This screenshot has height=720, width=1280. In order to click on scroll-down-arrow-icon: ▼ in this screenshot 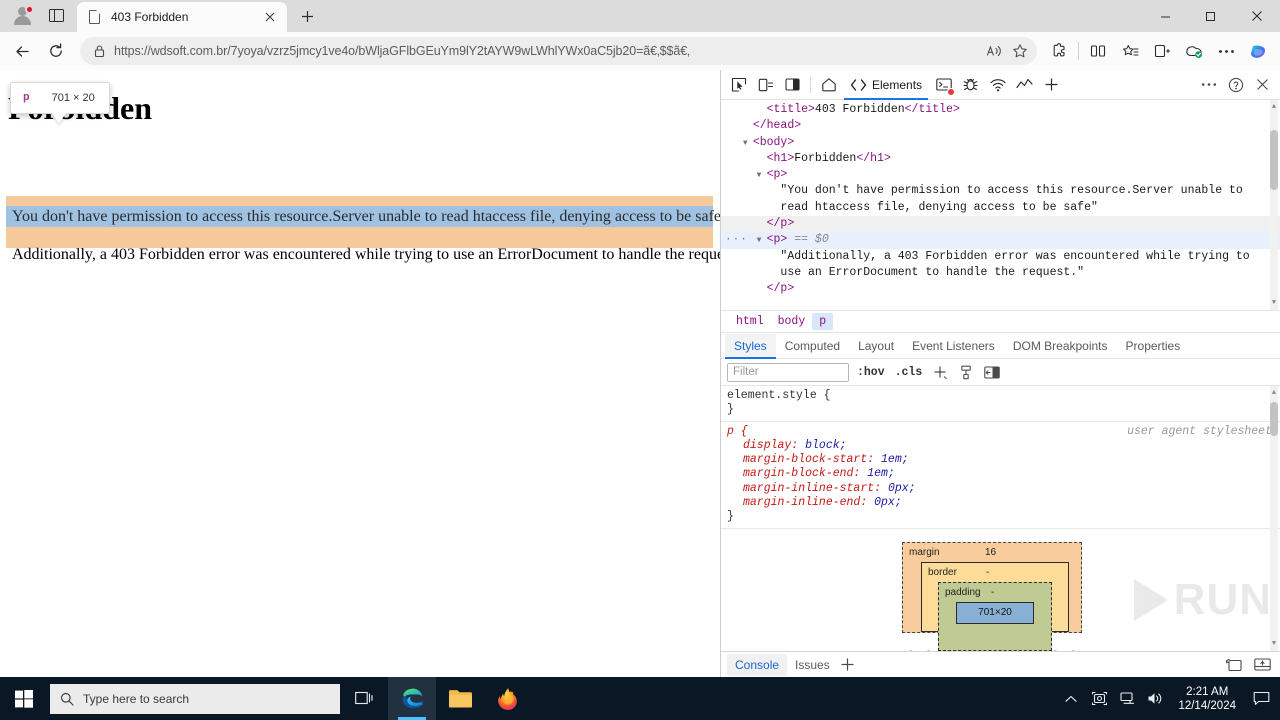, I will do `click(1274, 303)`.